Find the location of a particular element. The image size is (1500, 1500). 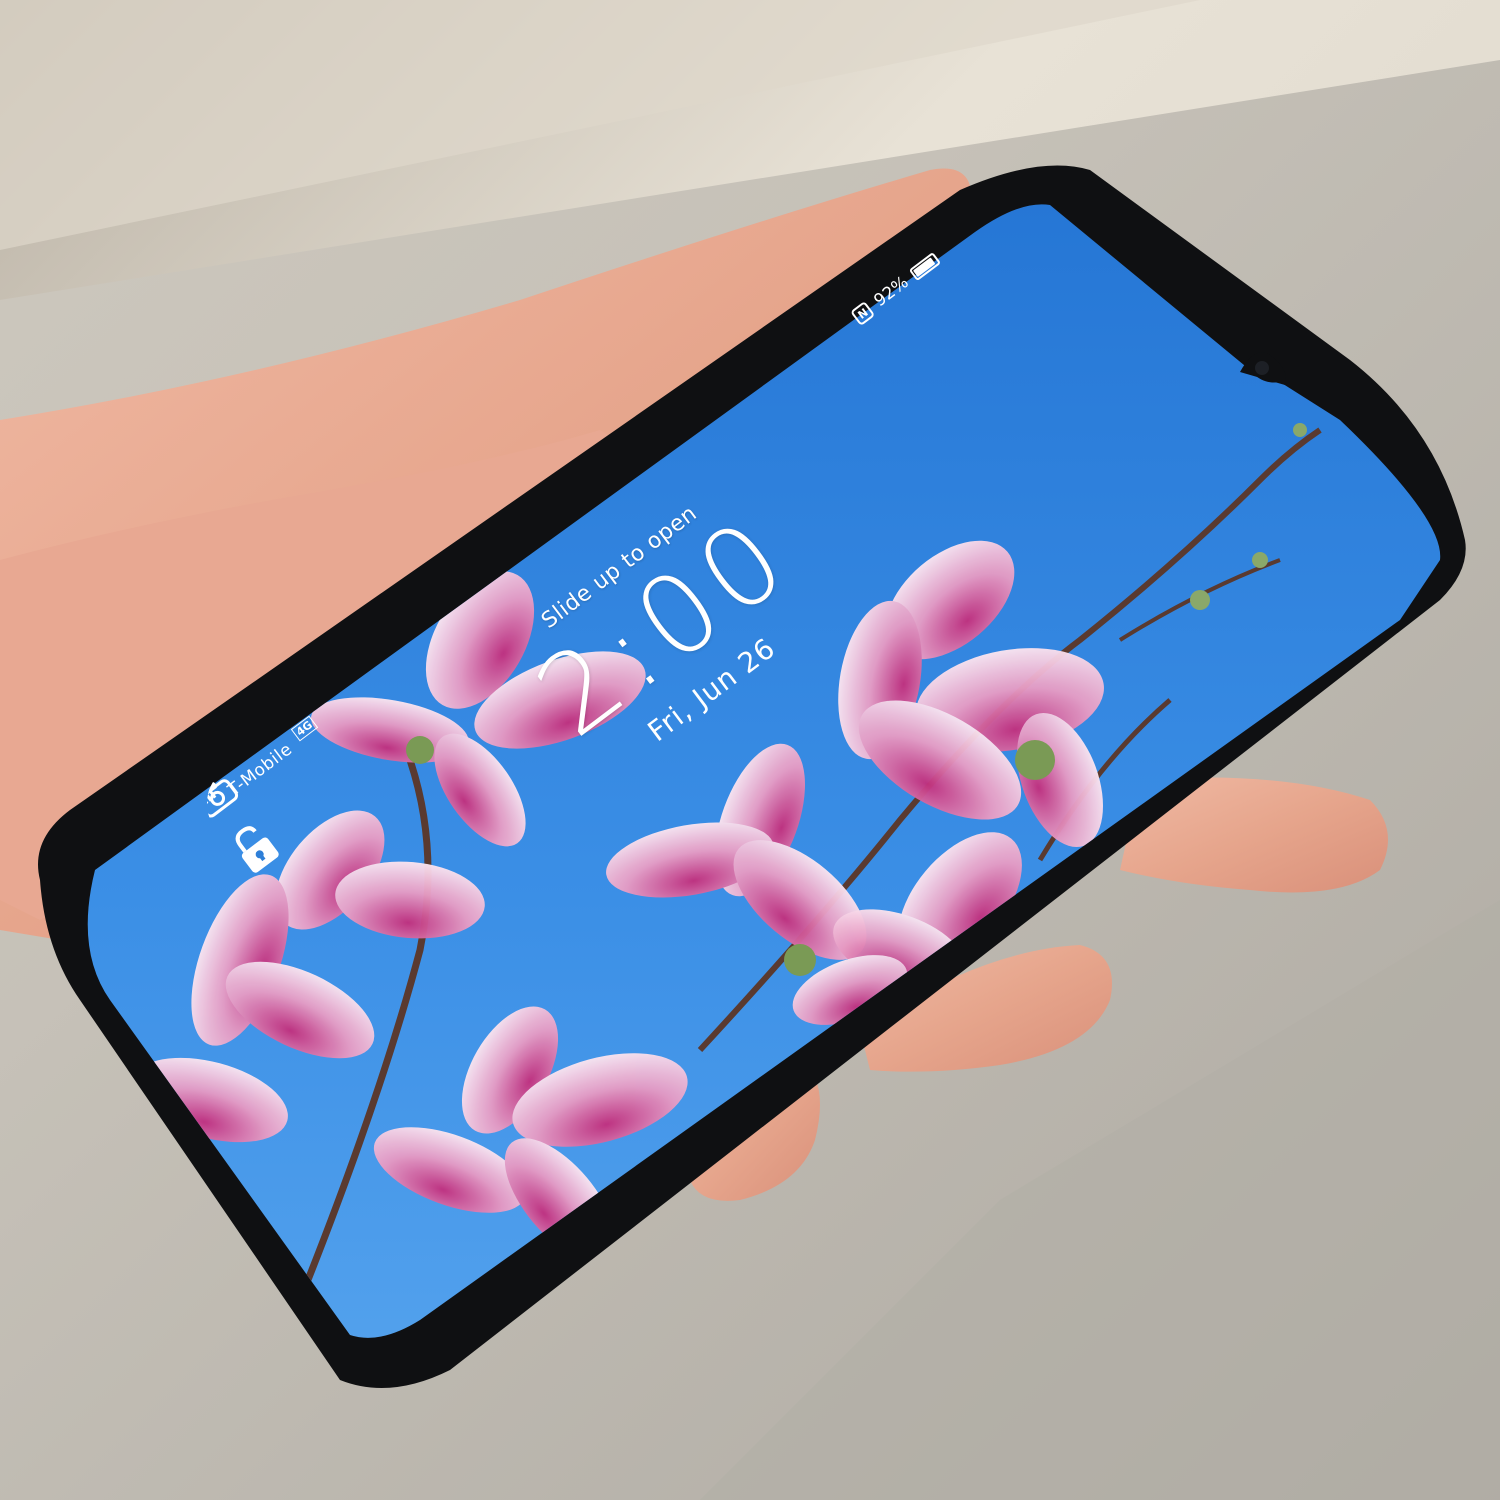

nfc-icon: N is located at coordinates (863, 313).